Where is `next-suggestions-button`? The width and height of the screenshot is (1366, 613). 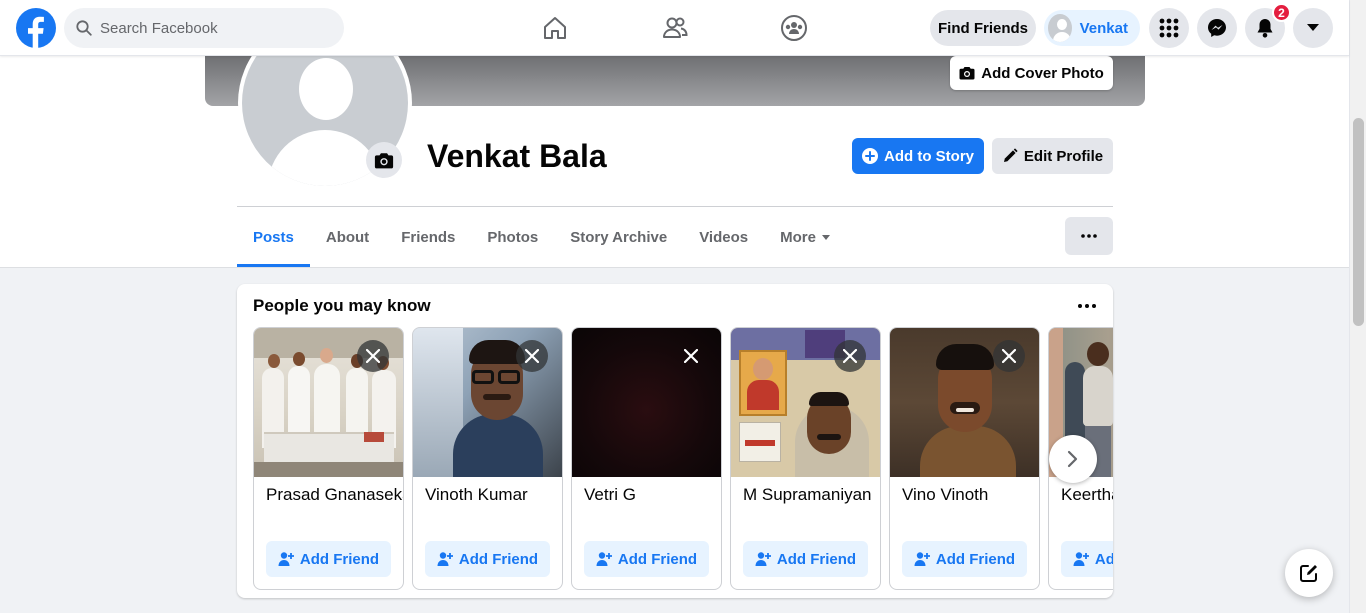
next-suggestions-button is located at coordinates (1073, 459).